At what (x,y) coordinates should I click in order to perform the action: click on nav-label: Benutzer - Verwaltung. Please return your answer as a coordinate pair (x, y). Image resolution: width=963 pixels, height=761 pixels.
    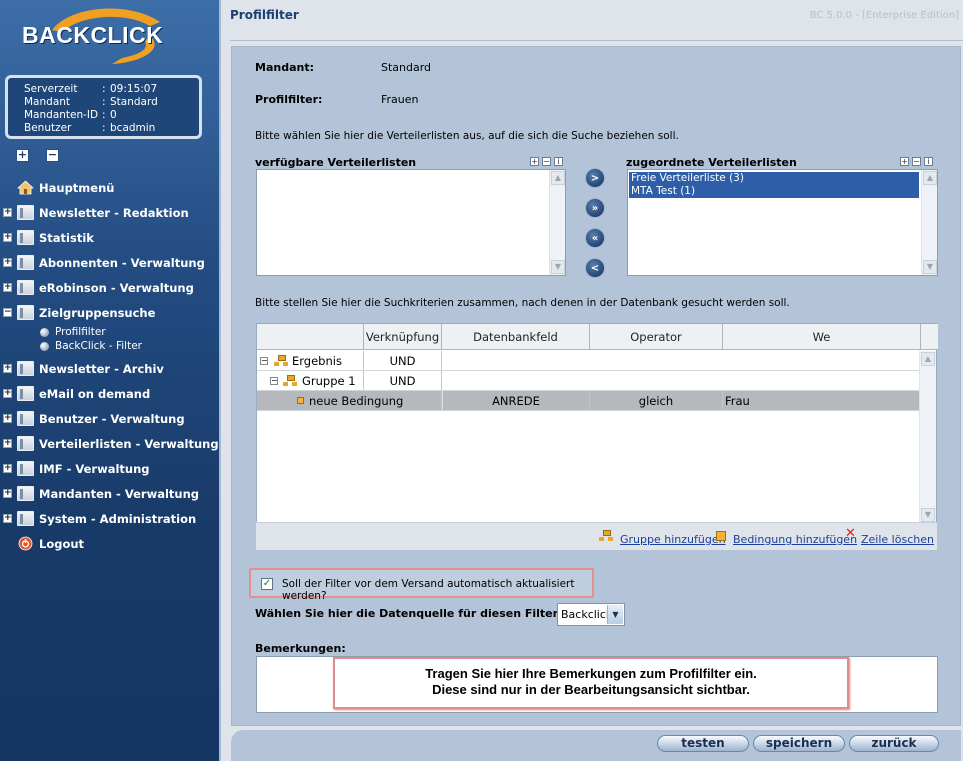
    Looking at the image, I should click on (112, 418).